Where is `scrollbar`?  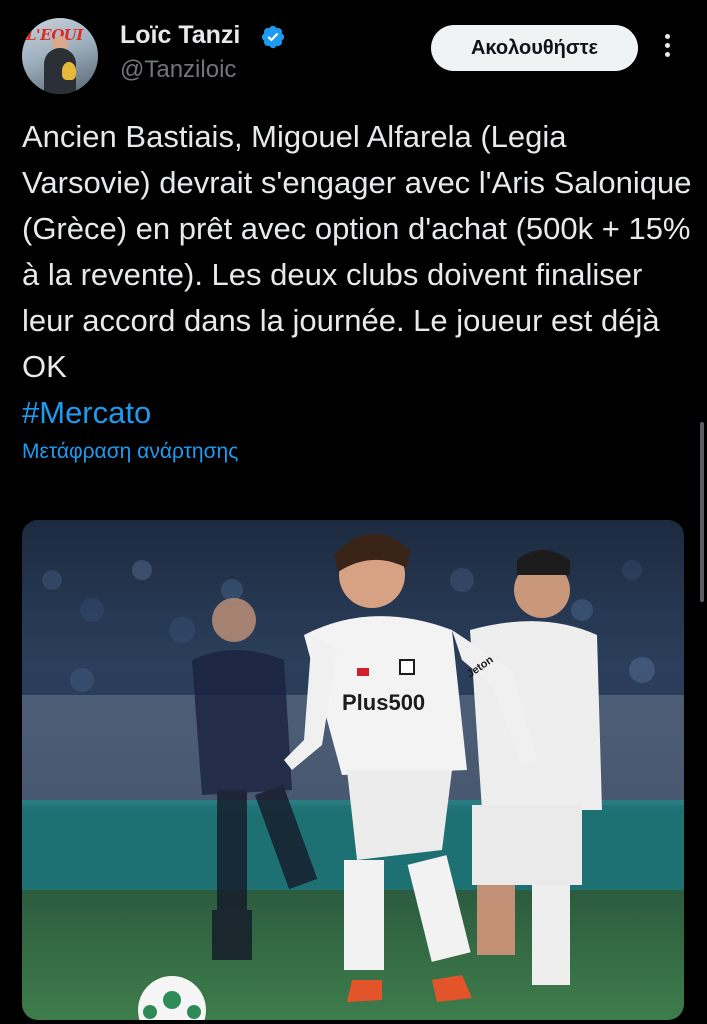 scrollbar is located at coordinates (702, 512).